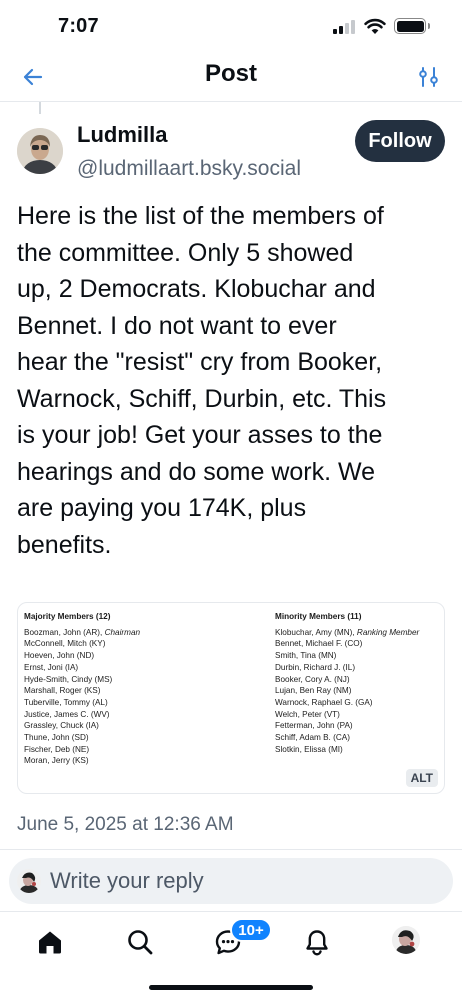 Image resolution: width=462 pixels, height=1000 pixels. I want to click on minority-member-row: Warnock, Raphael G. (GA), so click(359, 703).